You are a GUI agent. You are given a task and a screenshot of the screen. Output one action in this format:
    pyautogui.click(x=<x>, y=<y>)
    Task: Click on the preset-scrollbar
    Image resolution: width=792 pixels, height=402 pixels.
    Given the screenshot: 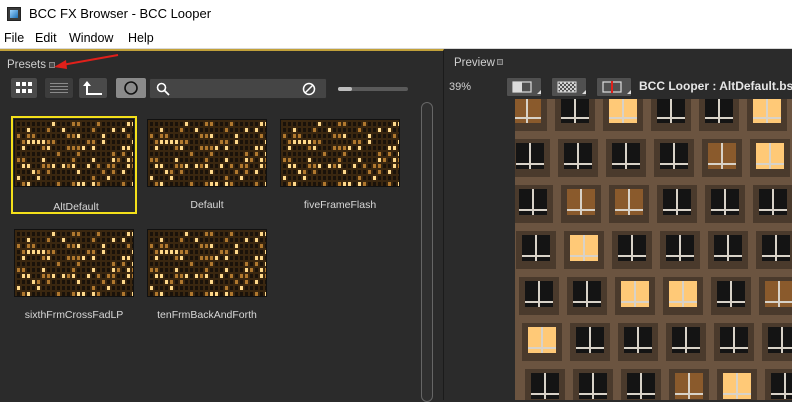 What is the action you would take?
    pyautogui.click(x=427, y=252)
    